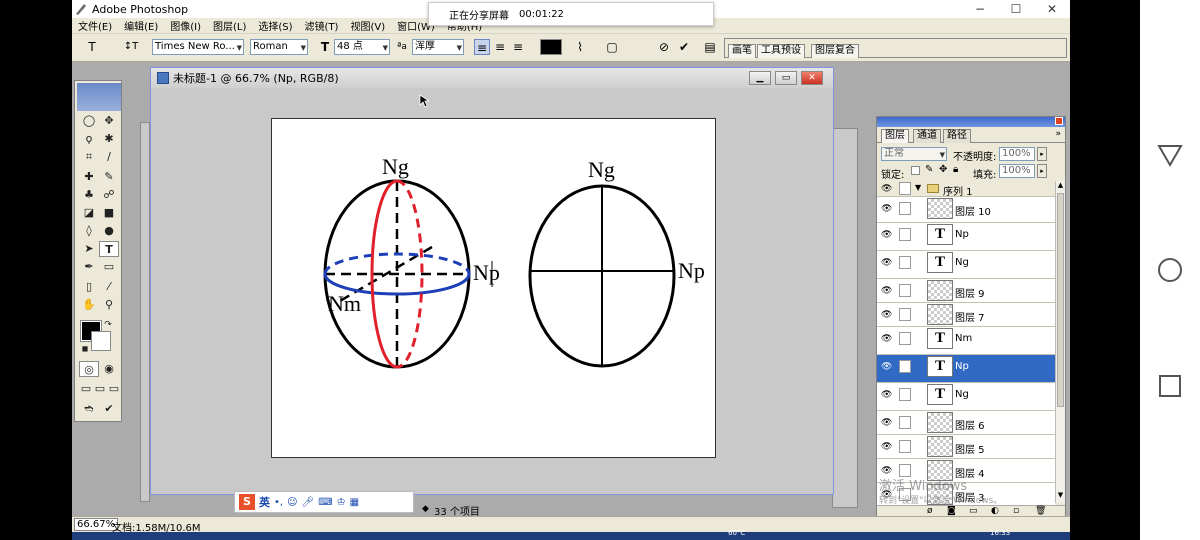  What do you see at coordinates (131, 47) in the screenshot?
I see `text-orientation-icon: ↕T` at bounding box center [131, 47].